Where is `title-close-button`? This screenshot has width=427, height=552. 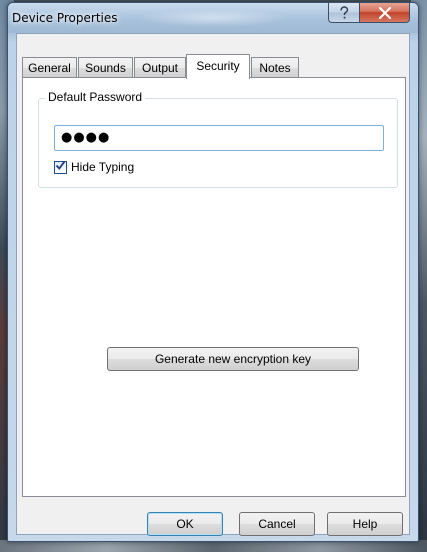
title-close-button is located at coordinates (384, 13).